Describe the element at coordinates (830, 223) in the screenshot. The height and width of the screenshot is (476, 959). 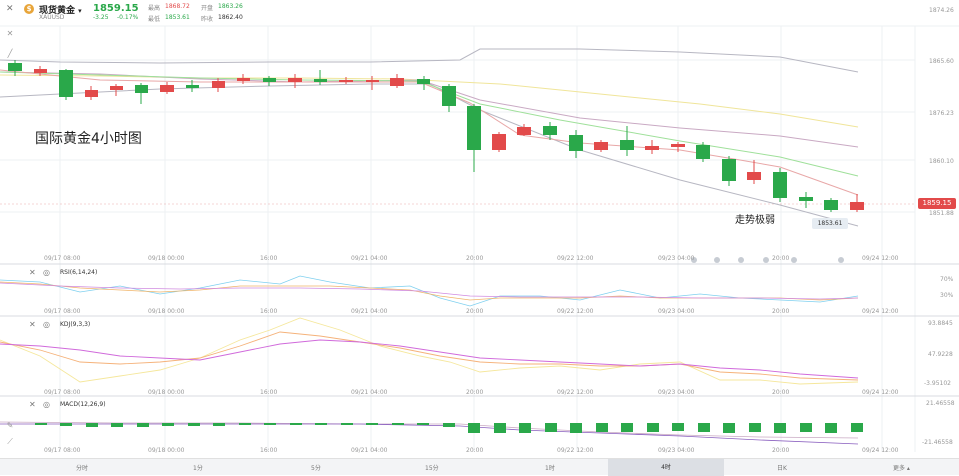
I see `low-price-tag: 1853.61` at that location.